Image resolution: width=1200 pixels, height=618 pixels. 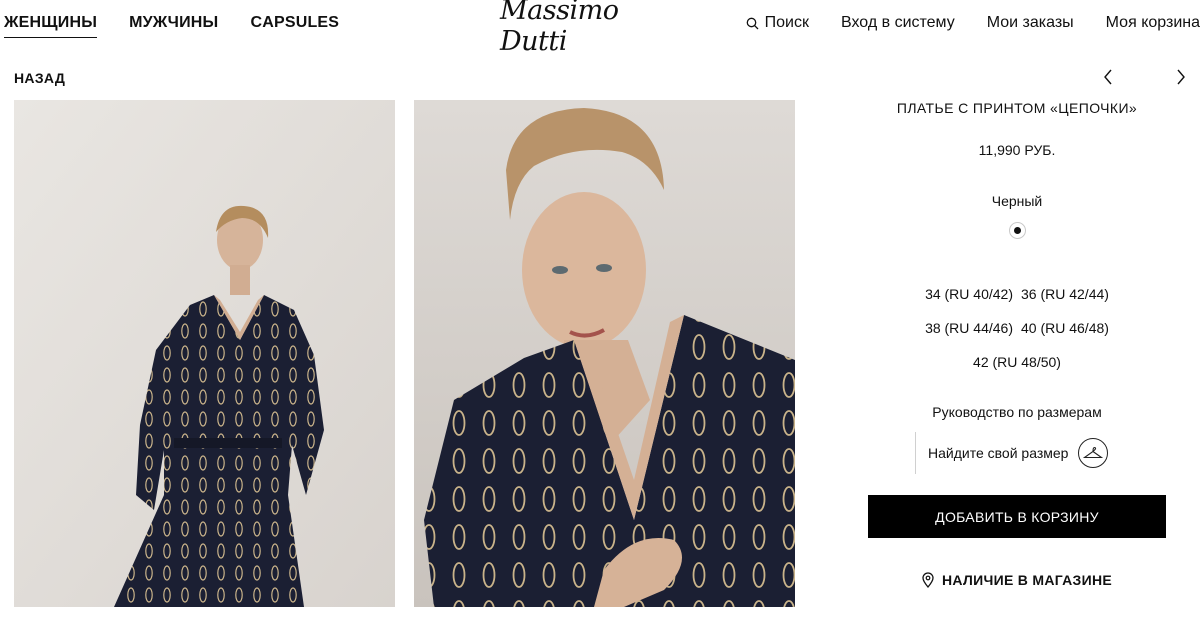 I want to click on product-title: ПЛАТЬЕ С ПРИНТОМ «ЦЕПОЧКИ», so click(x=1017, y=108).